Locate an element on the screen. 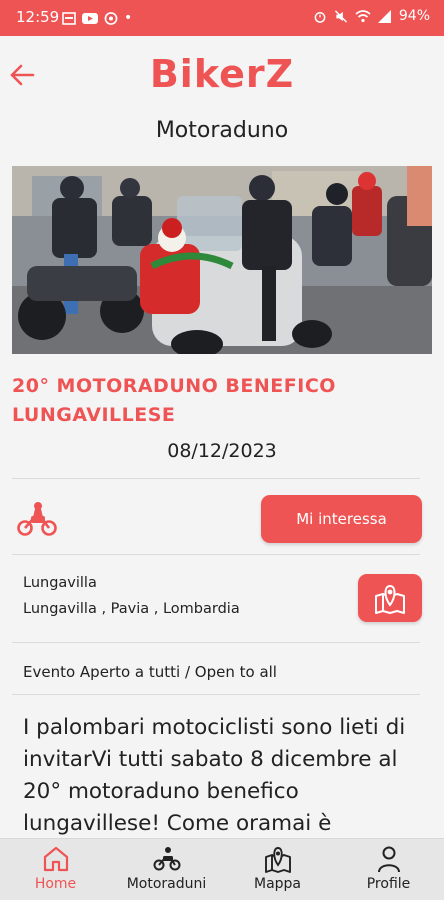 Image resolution: width=444 pixels, height=900 pixels. nav-motoraduni: Motoraduni is located at coordinates (166, 868).